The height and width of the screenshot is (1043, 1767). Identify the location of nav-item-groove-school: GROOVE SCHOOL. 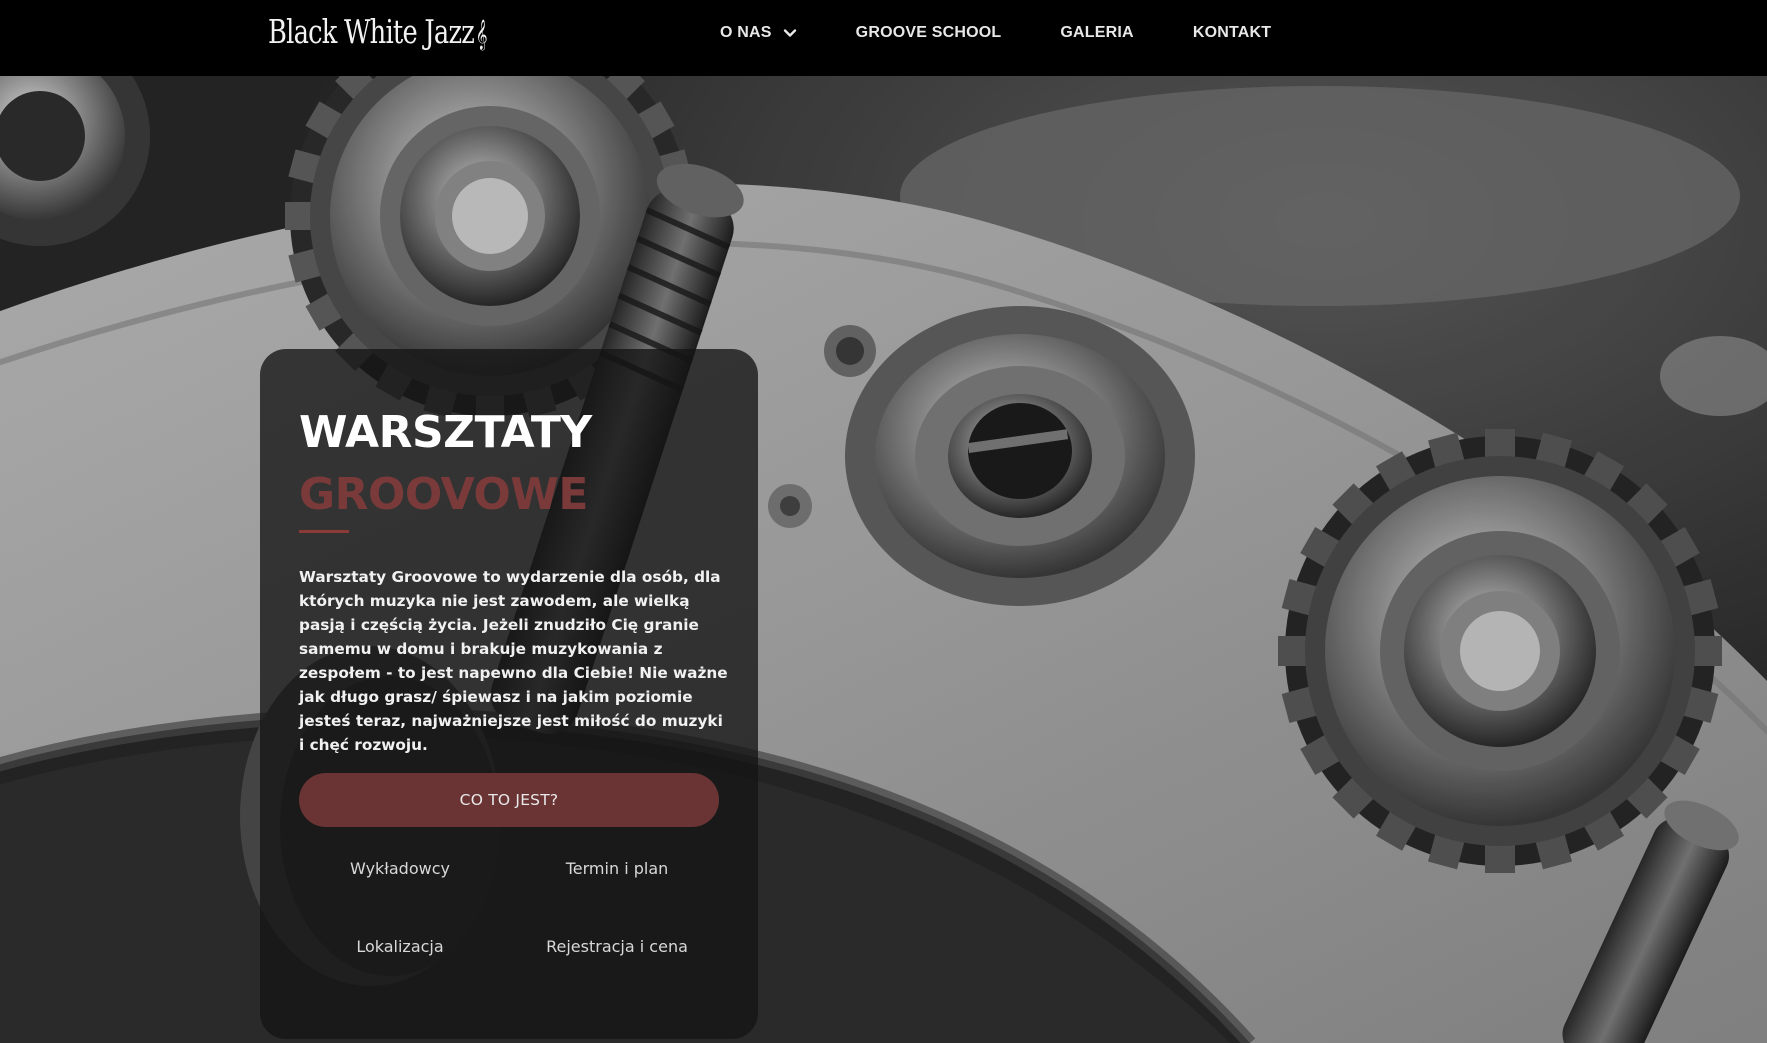
(929, 33).